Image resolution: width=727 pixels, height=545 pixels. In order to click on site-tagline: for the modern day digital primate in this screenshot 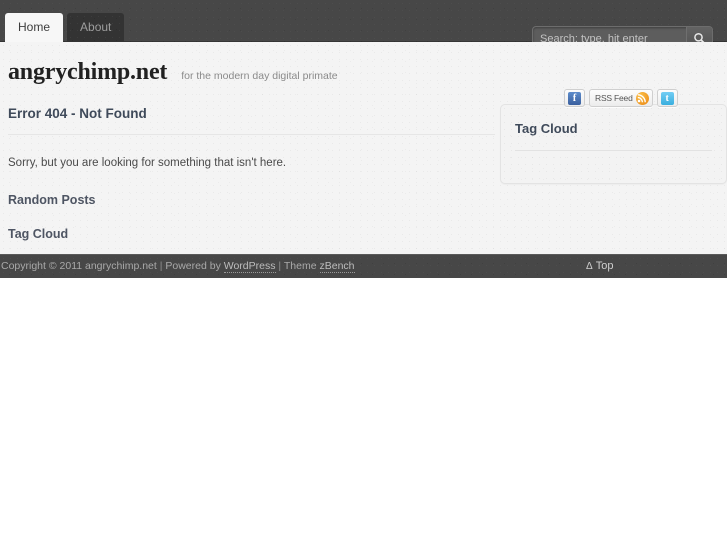, I will do `click(259, 76)`.